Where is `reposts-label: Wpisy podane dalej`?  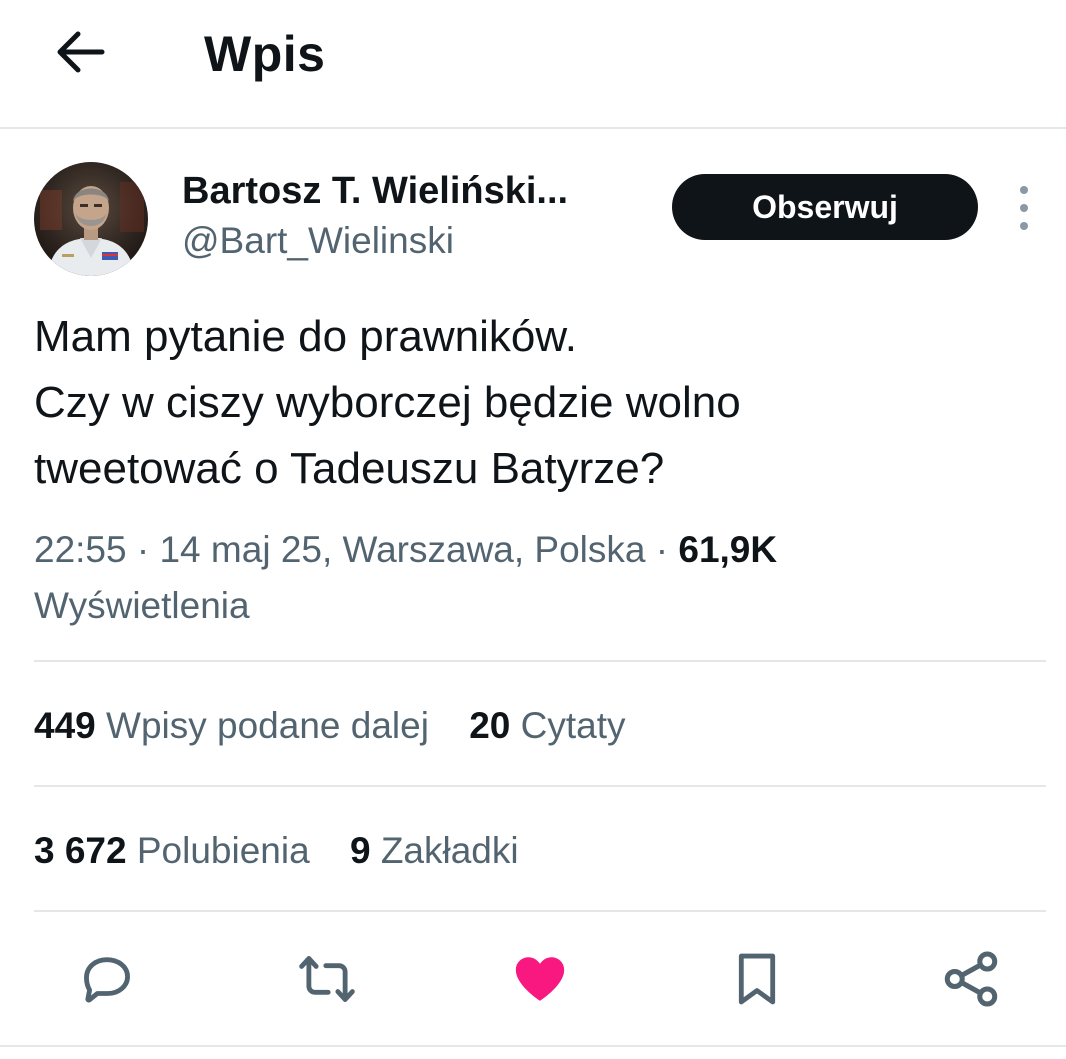
reposts-label: Wpisy podane dalej is located at coordinates (267, 725).